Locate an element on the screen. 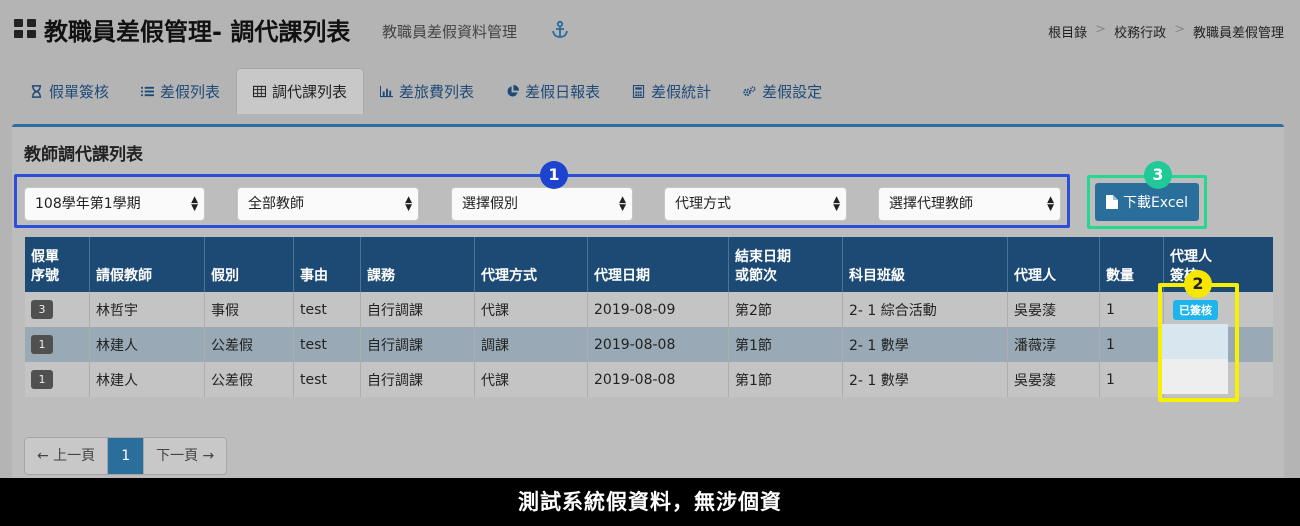 This screenshot has height=526, width=1300. column-header: 假單 序號 is located at coordinates (57, 264).